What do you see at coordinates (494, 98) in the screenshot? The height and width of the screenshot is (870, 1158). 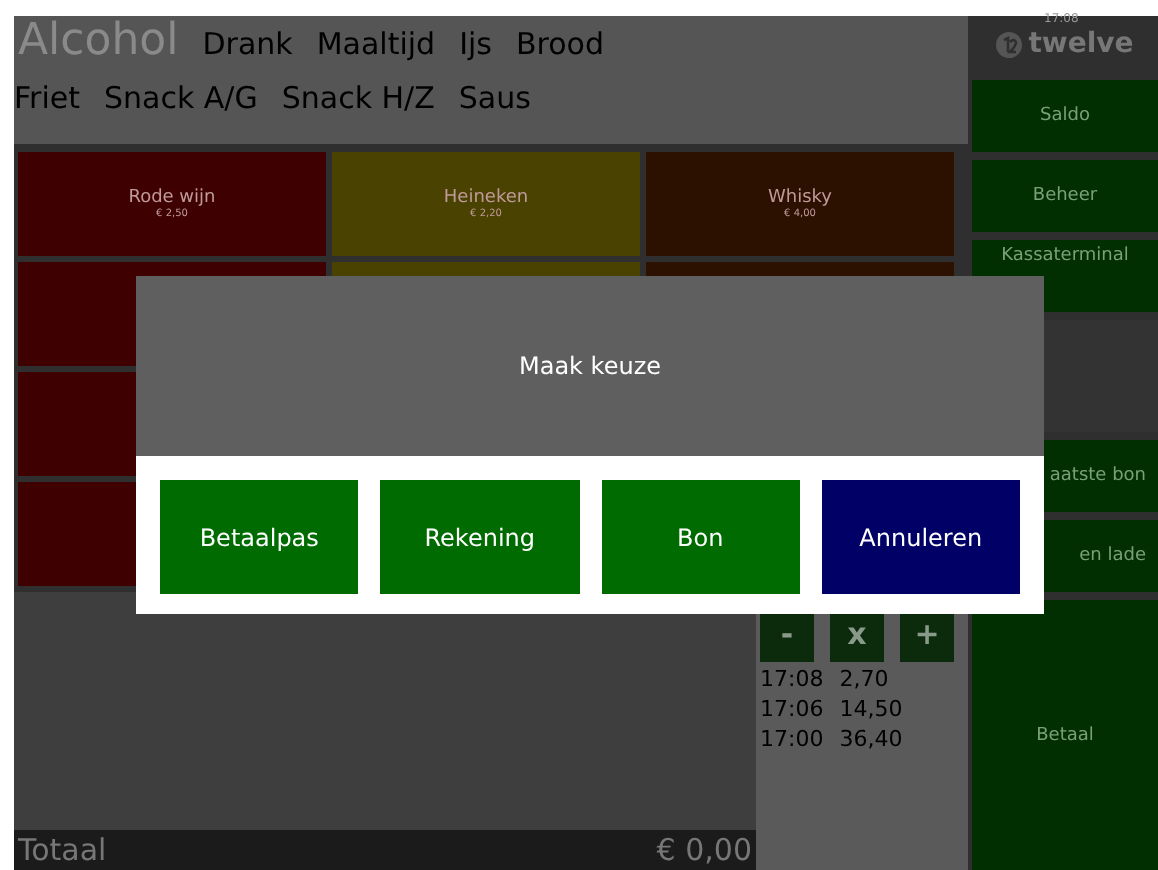 I see `category-tab: Saus` at bounding box center [494, 98].